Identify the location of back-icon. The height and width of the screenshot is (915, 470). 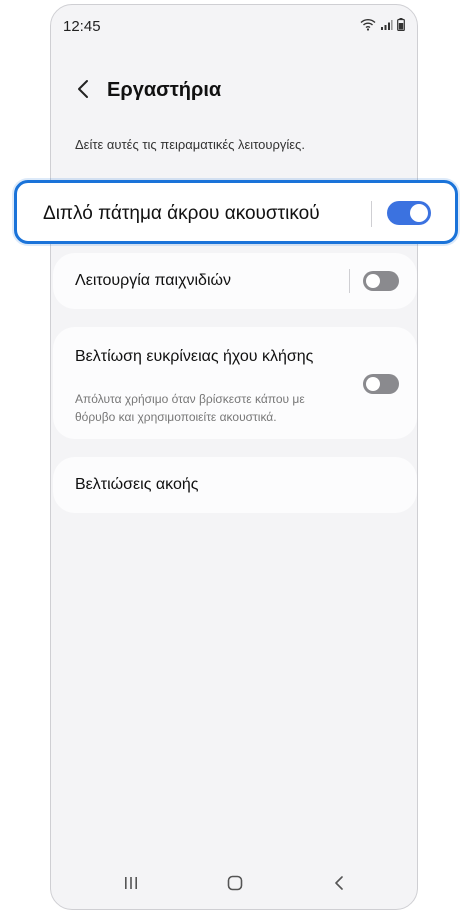
(339, 885).